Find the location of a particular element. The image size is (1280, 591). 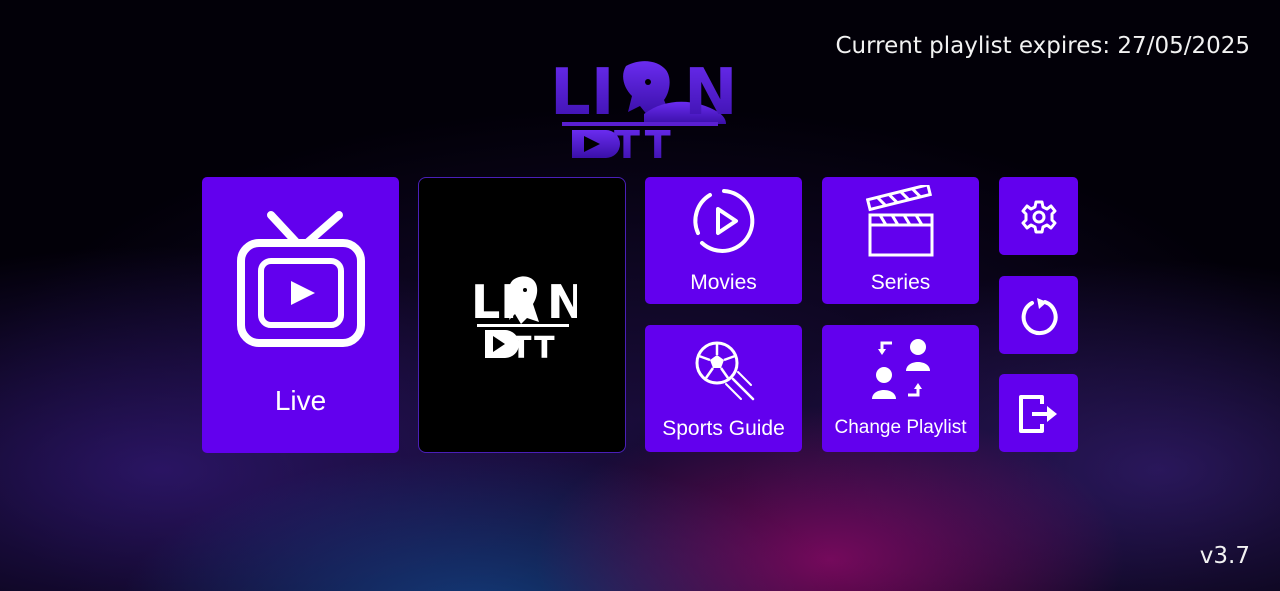

tv-icon is located at coordinates (301, 279).